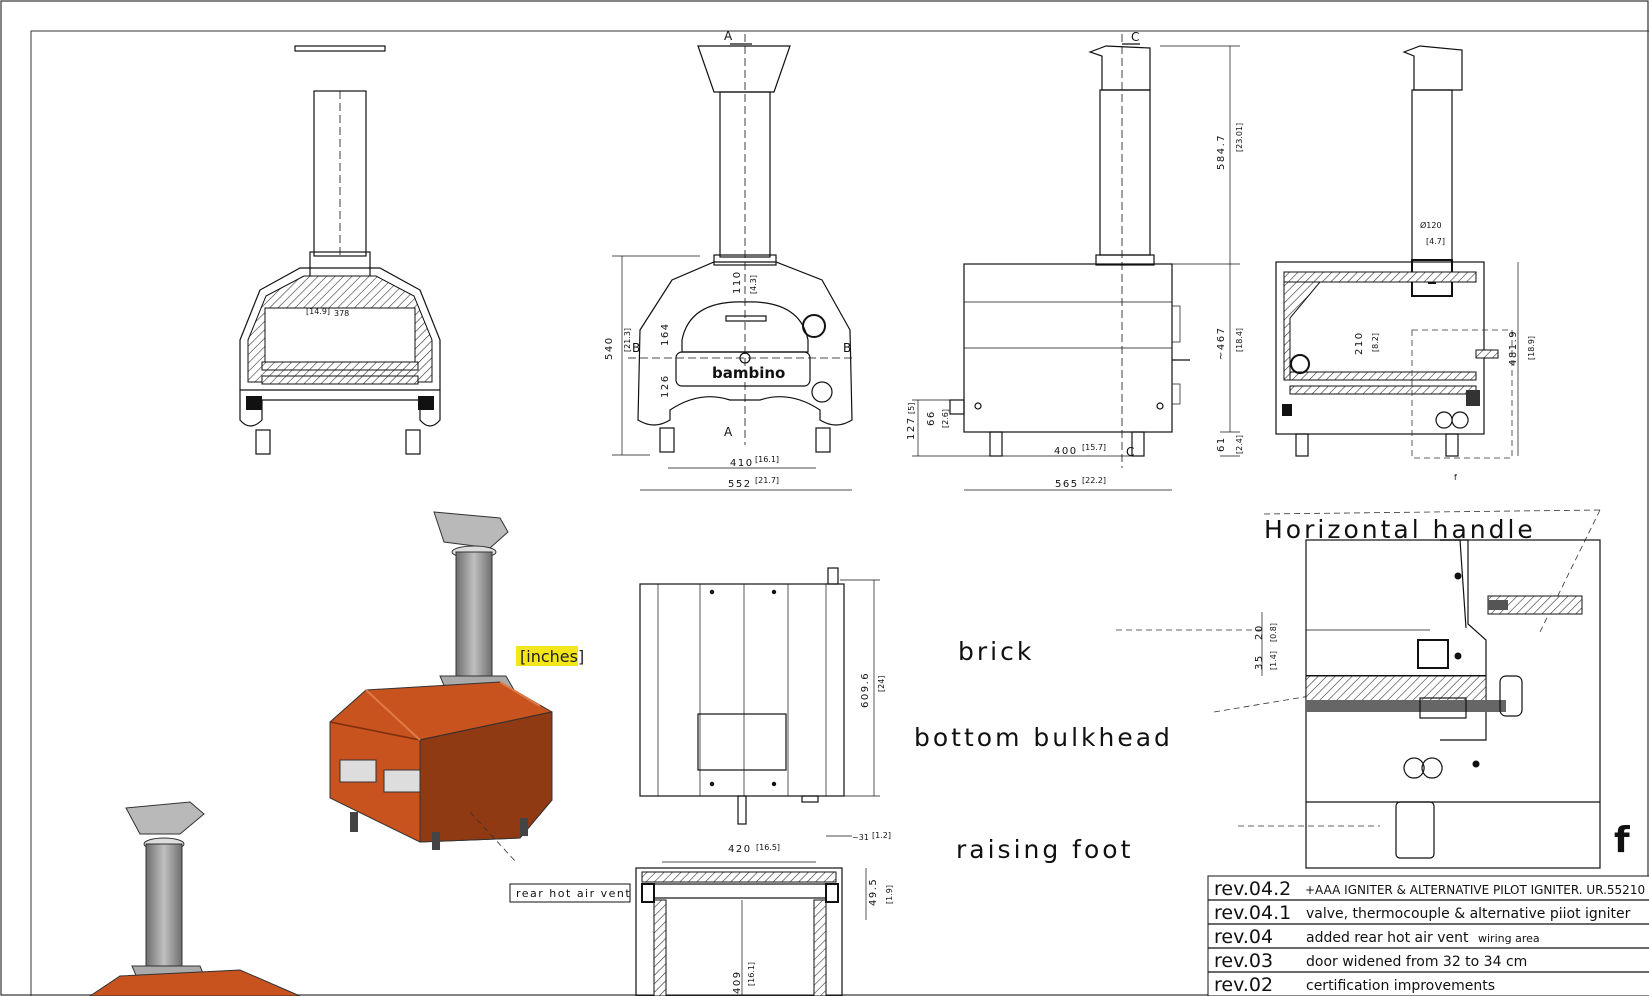  Describe the element at coordinates (728, 36) in the screenshot. I see `section-mark-a-top: A` at that location.